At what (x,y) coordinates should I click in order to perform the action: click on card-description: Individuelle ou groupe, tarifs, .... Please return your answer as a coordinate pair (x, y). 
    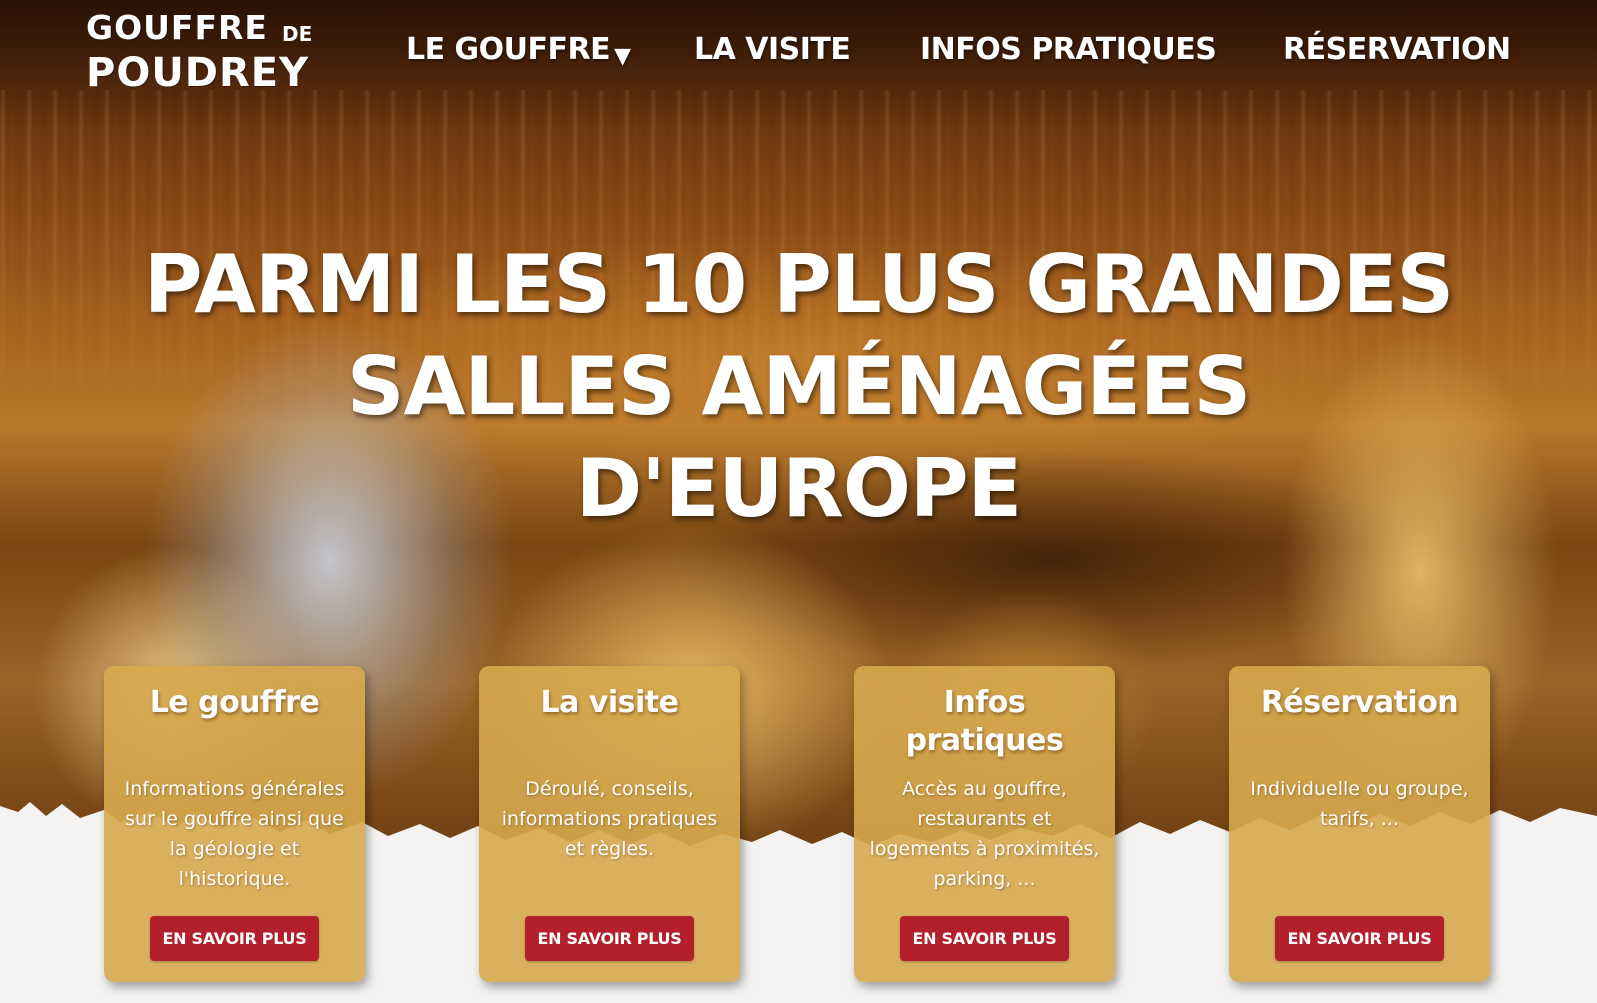
    Looking at the image, I should click on (1359, 804).